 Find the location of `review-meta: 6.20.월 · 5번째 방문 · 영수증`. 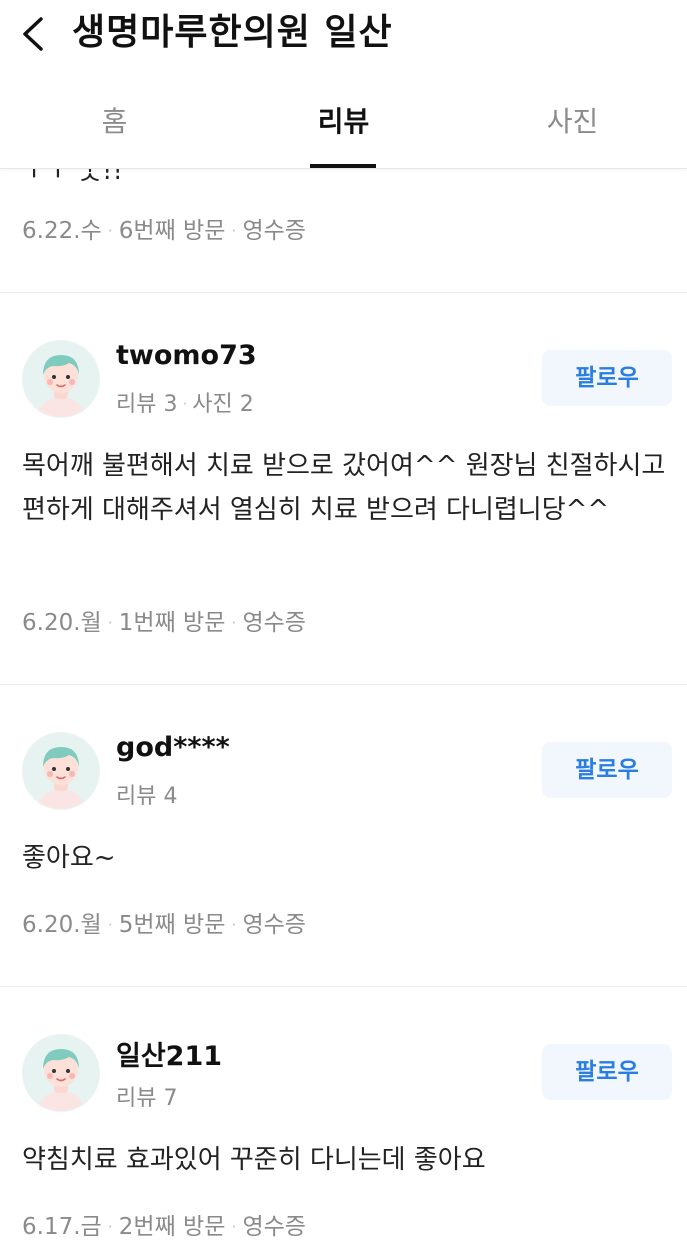

review-meta: 6.20.월 · 5번째 방문 · 영수증 is located at coordinates (164, 925).